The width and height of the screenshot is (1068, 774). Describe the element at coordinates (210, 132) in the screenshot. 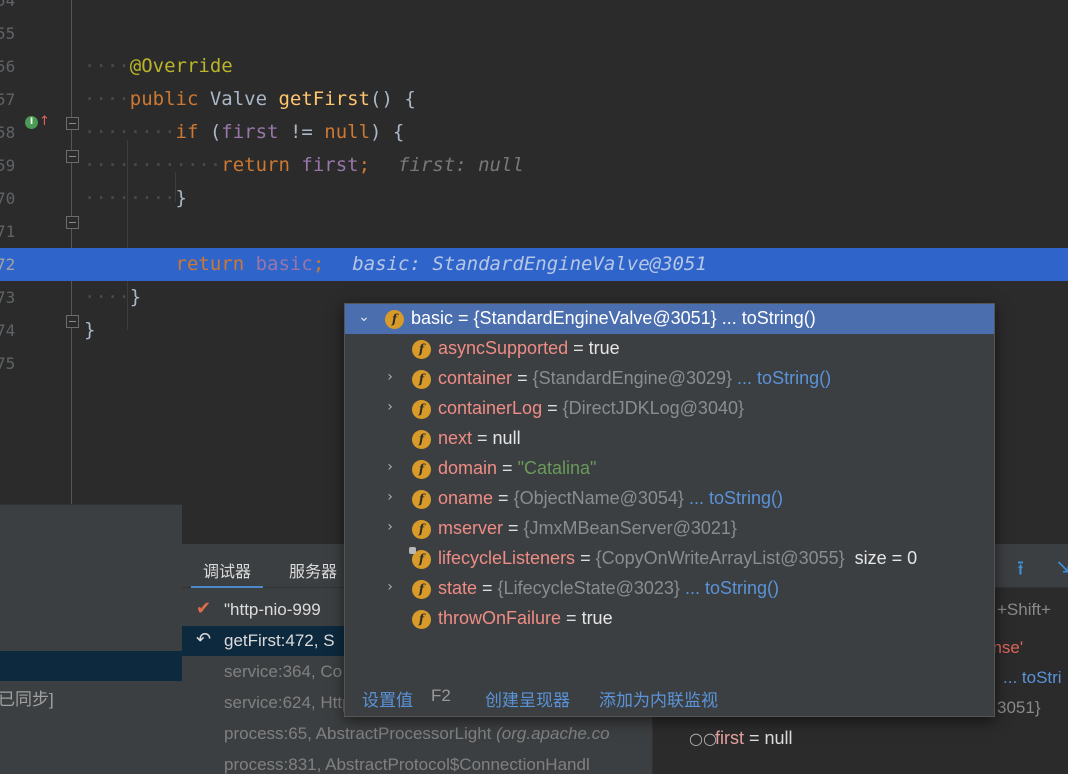

I see `code-token: (` at that location.